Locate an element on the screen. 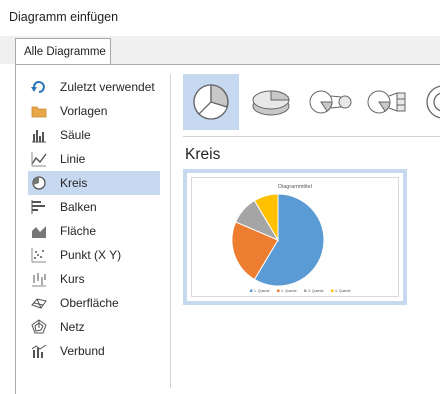  column-chart-icon is located at coordinates (39, 135).